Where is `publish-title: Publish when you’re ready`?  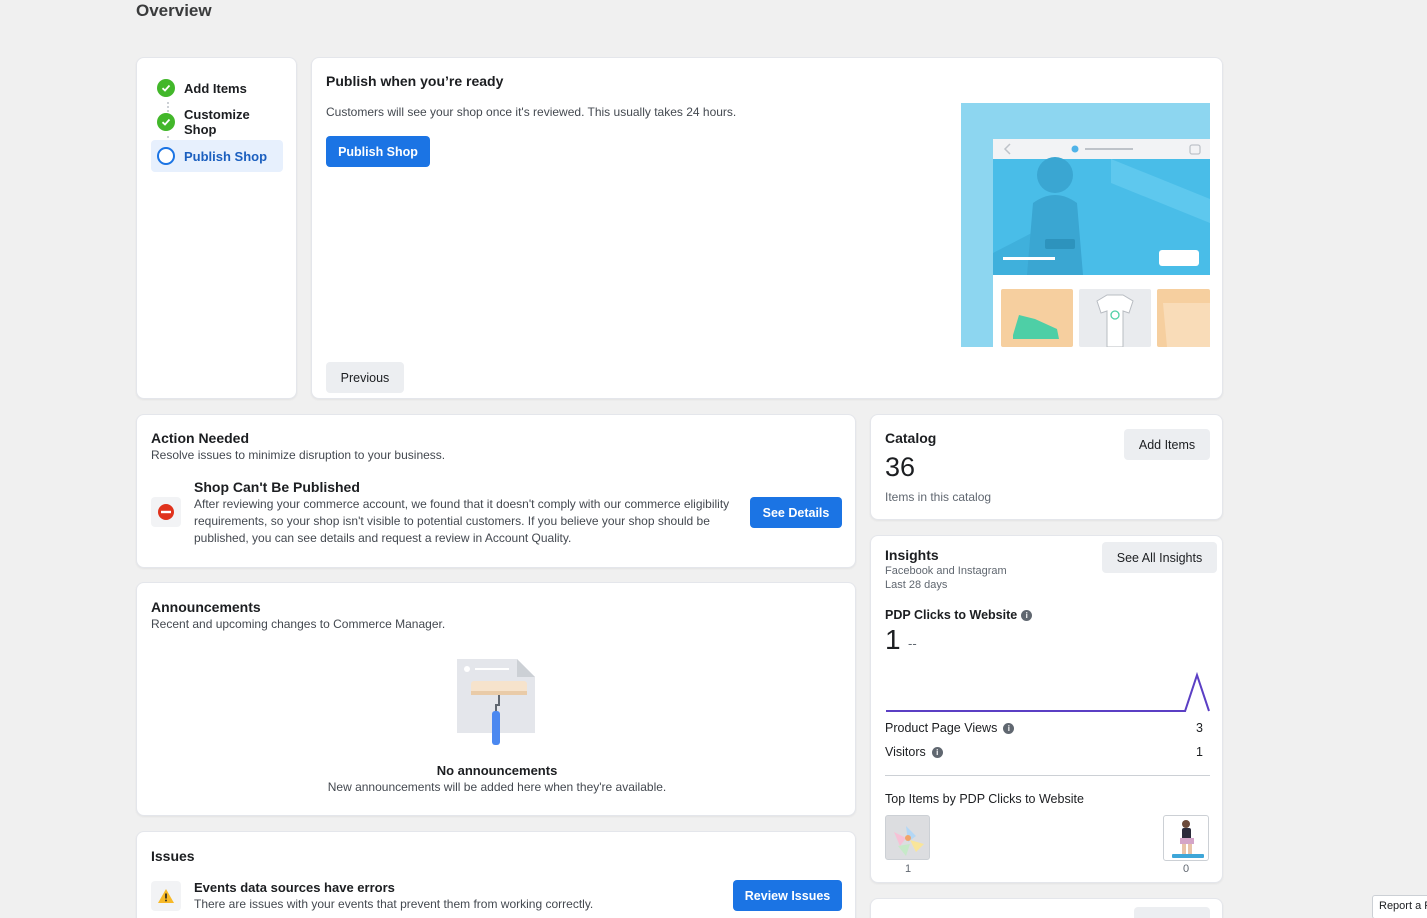 publish-title: Publish when you’re ready is located at coordinates (415, 81).